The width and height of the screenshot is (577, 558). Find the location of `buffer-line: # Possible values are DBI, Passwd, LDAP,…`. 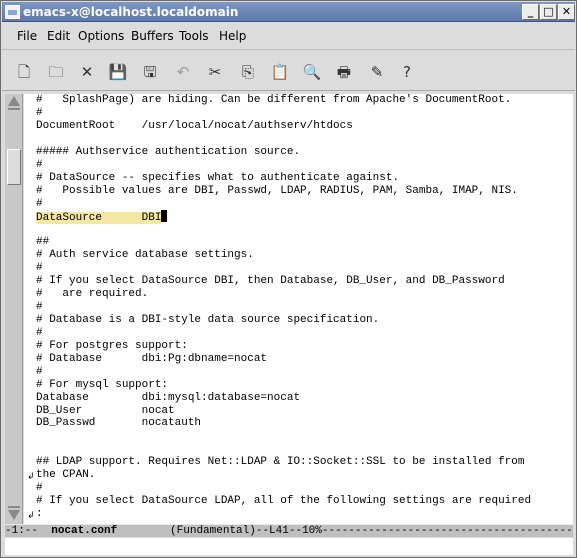

buffer-line: # Possible values are DBI, Passwd, LDAP,… is located at coordinates (283, 191).